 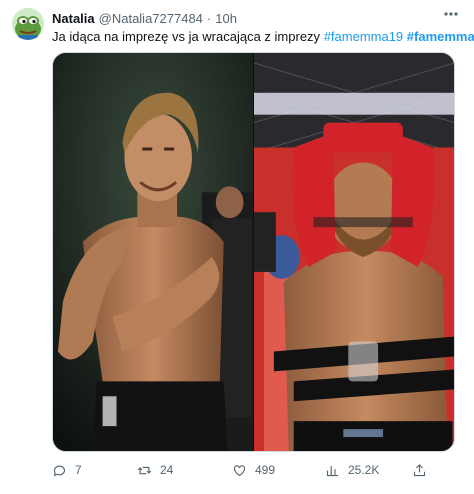 What do you see at coordinates (67, 470) in the screenshot?
I see `reply-button: 7` at bounding box center [67, 470].